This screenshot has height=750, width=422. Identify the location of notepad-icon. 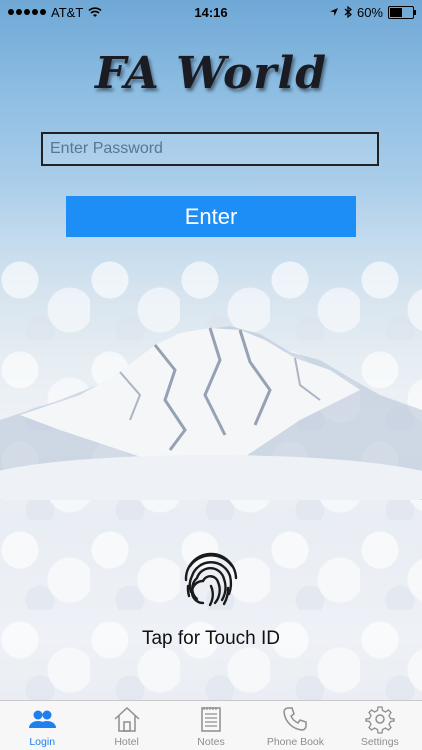
(211, 719).